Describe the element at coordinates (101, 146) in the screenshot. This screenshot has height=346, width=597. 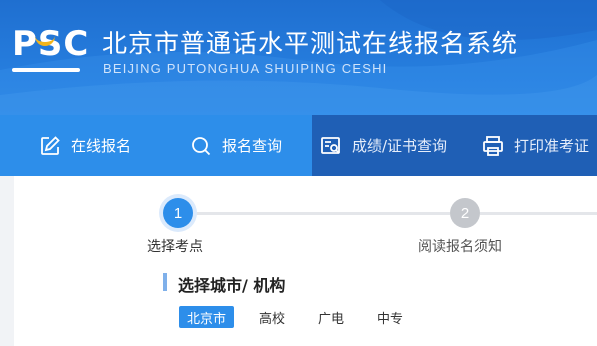
I see `nav-item-label: 在线报名` at that location.